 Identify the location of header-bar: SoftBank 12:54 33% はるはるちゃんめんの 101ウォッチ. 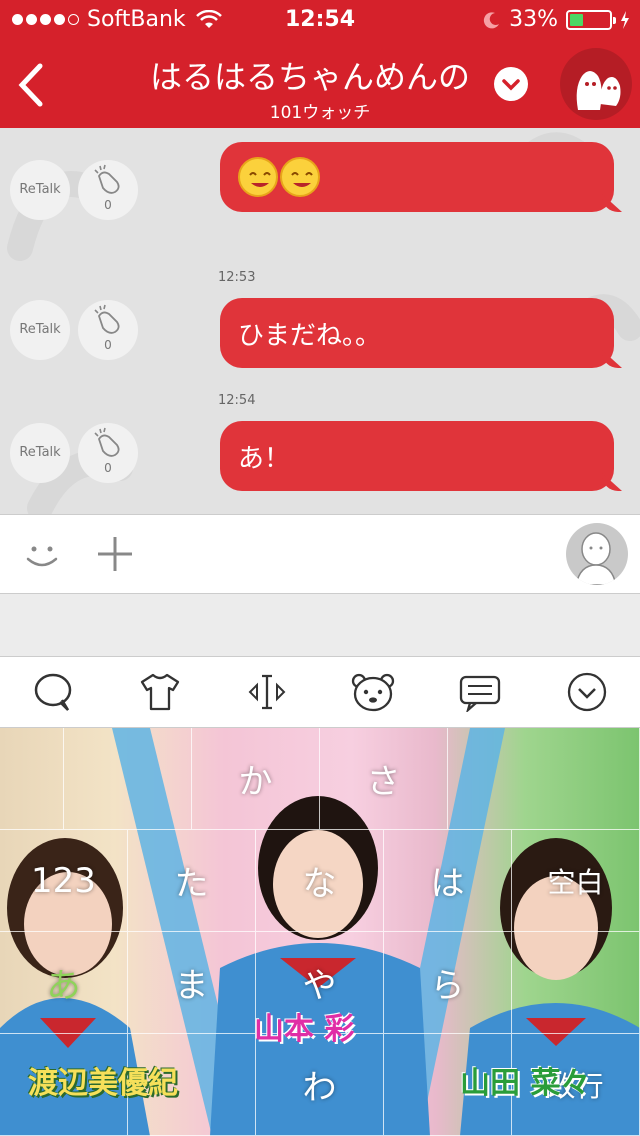
(320, 64).